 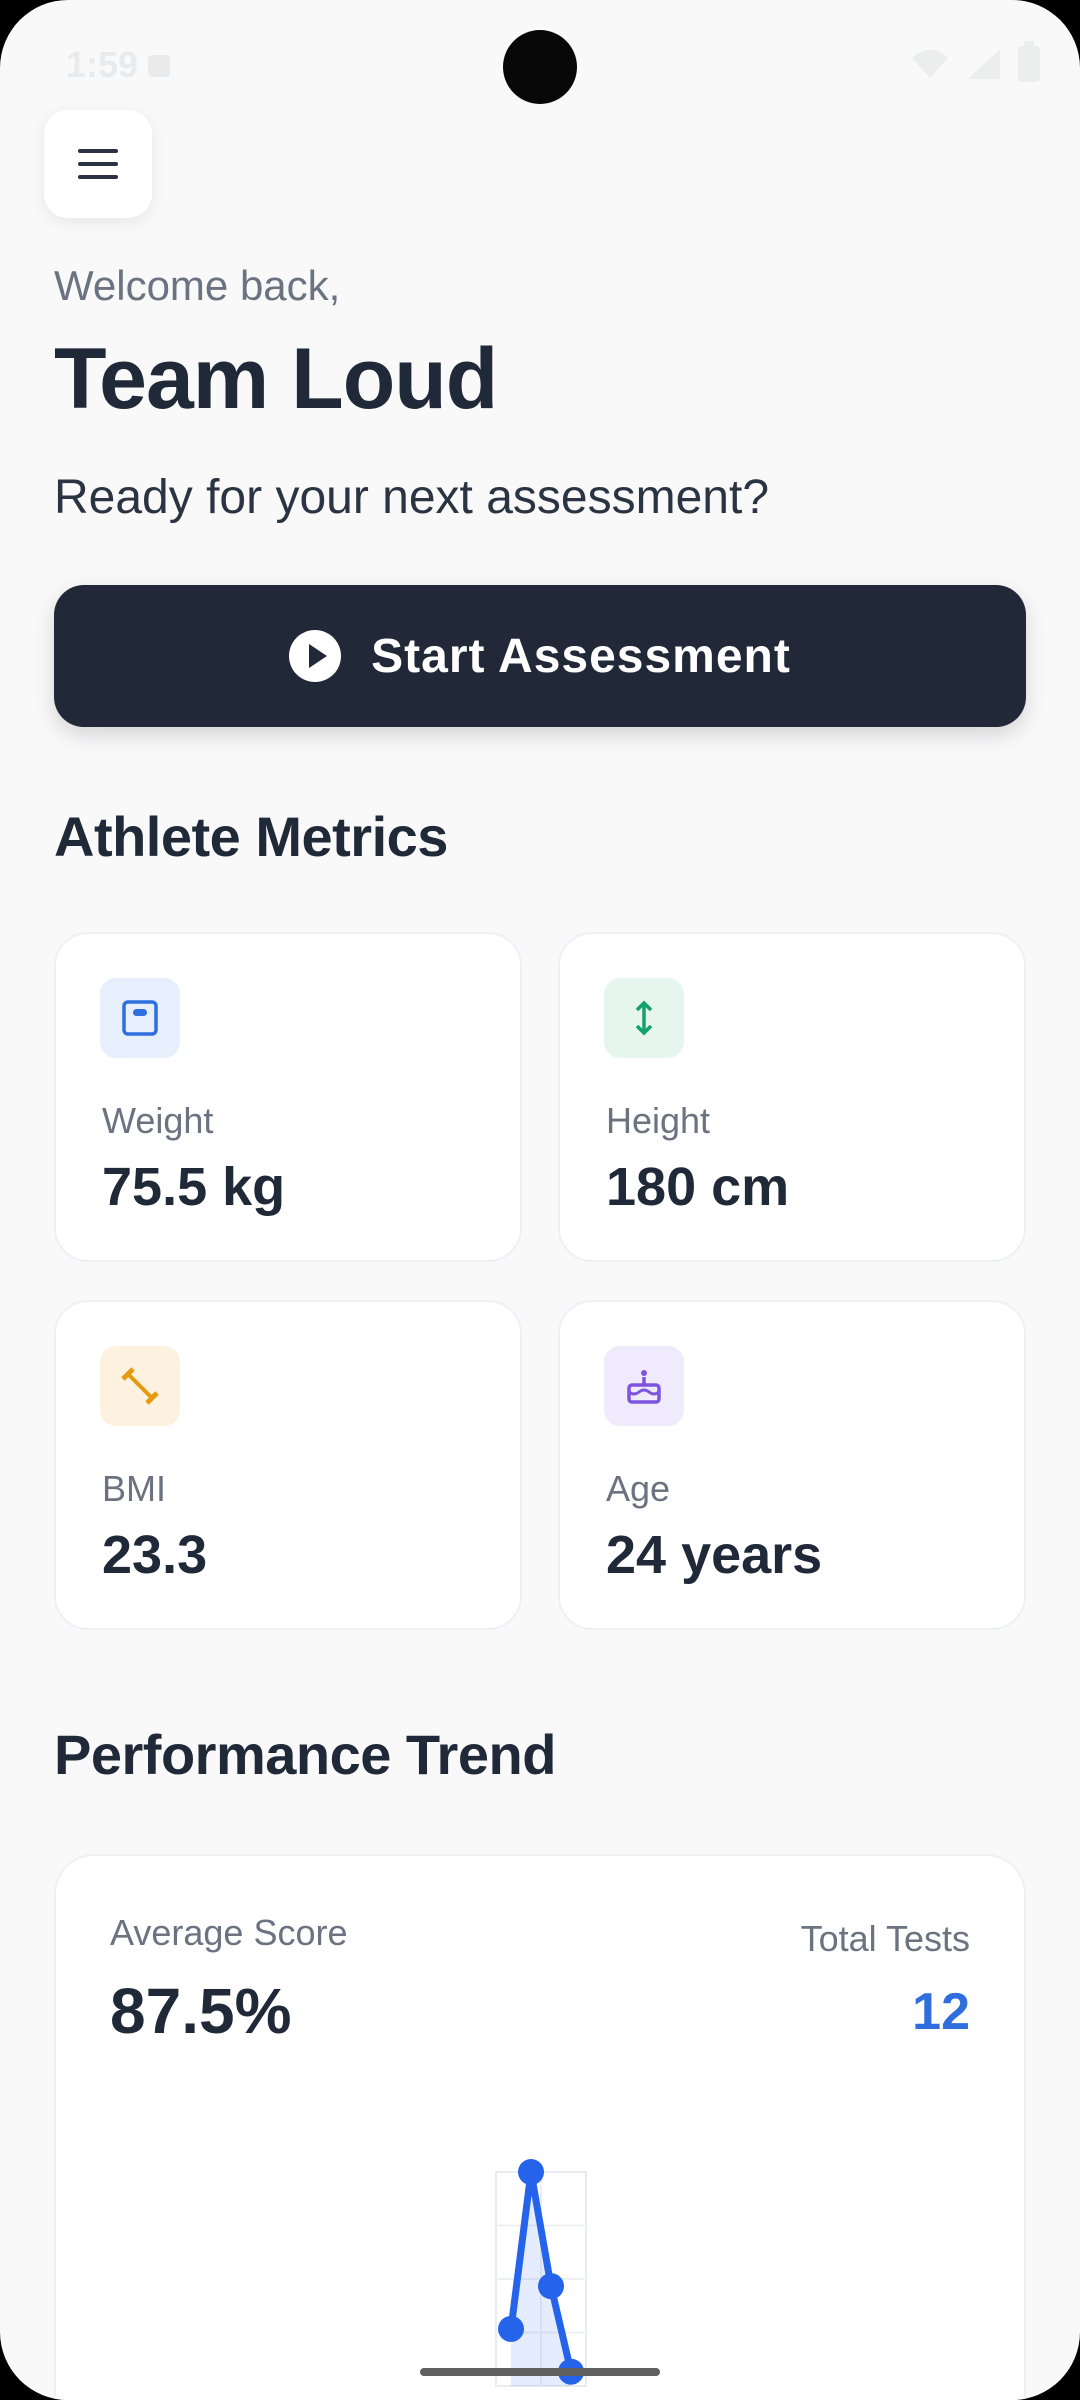 What do you see at coordinates (140, 1018) in the screenshot?
I see `scale-icon` at bounding box center [140, 1018].